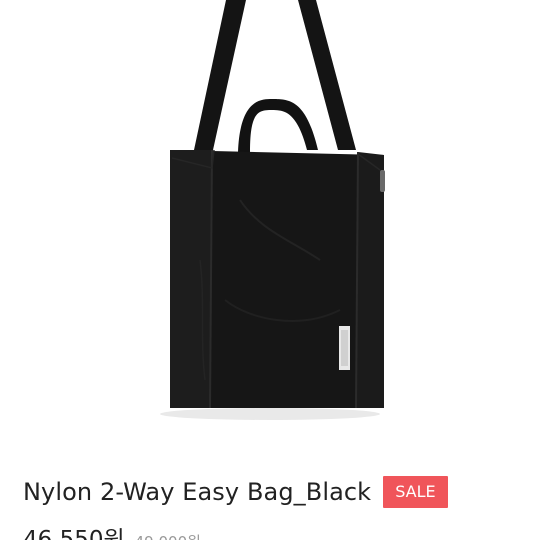 The image size is (540, 540). I want to click on price-row: 46,550원 49,000원, so click(112, 530).